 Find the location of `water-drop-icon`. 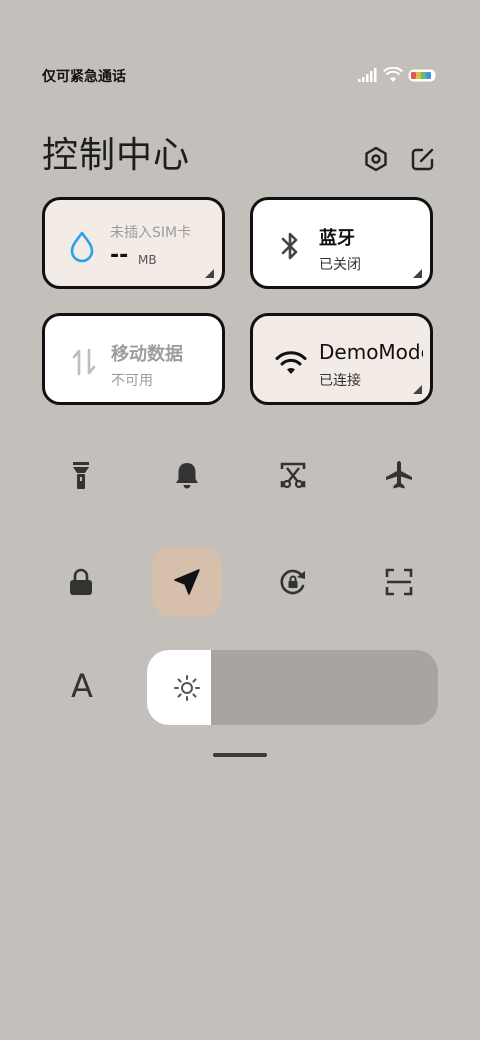

water-drop-icon is located at coordinates (82, 247).